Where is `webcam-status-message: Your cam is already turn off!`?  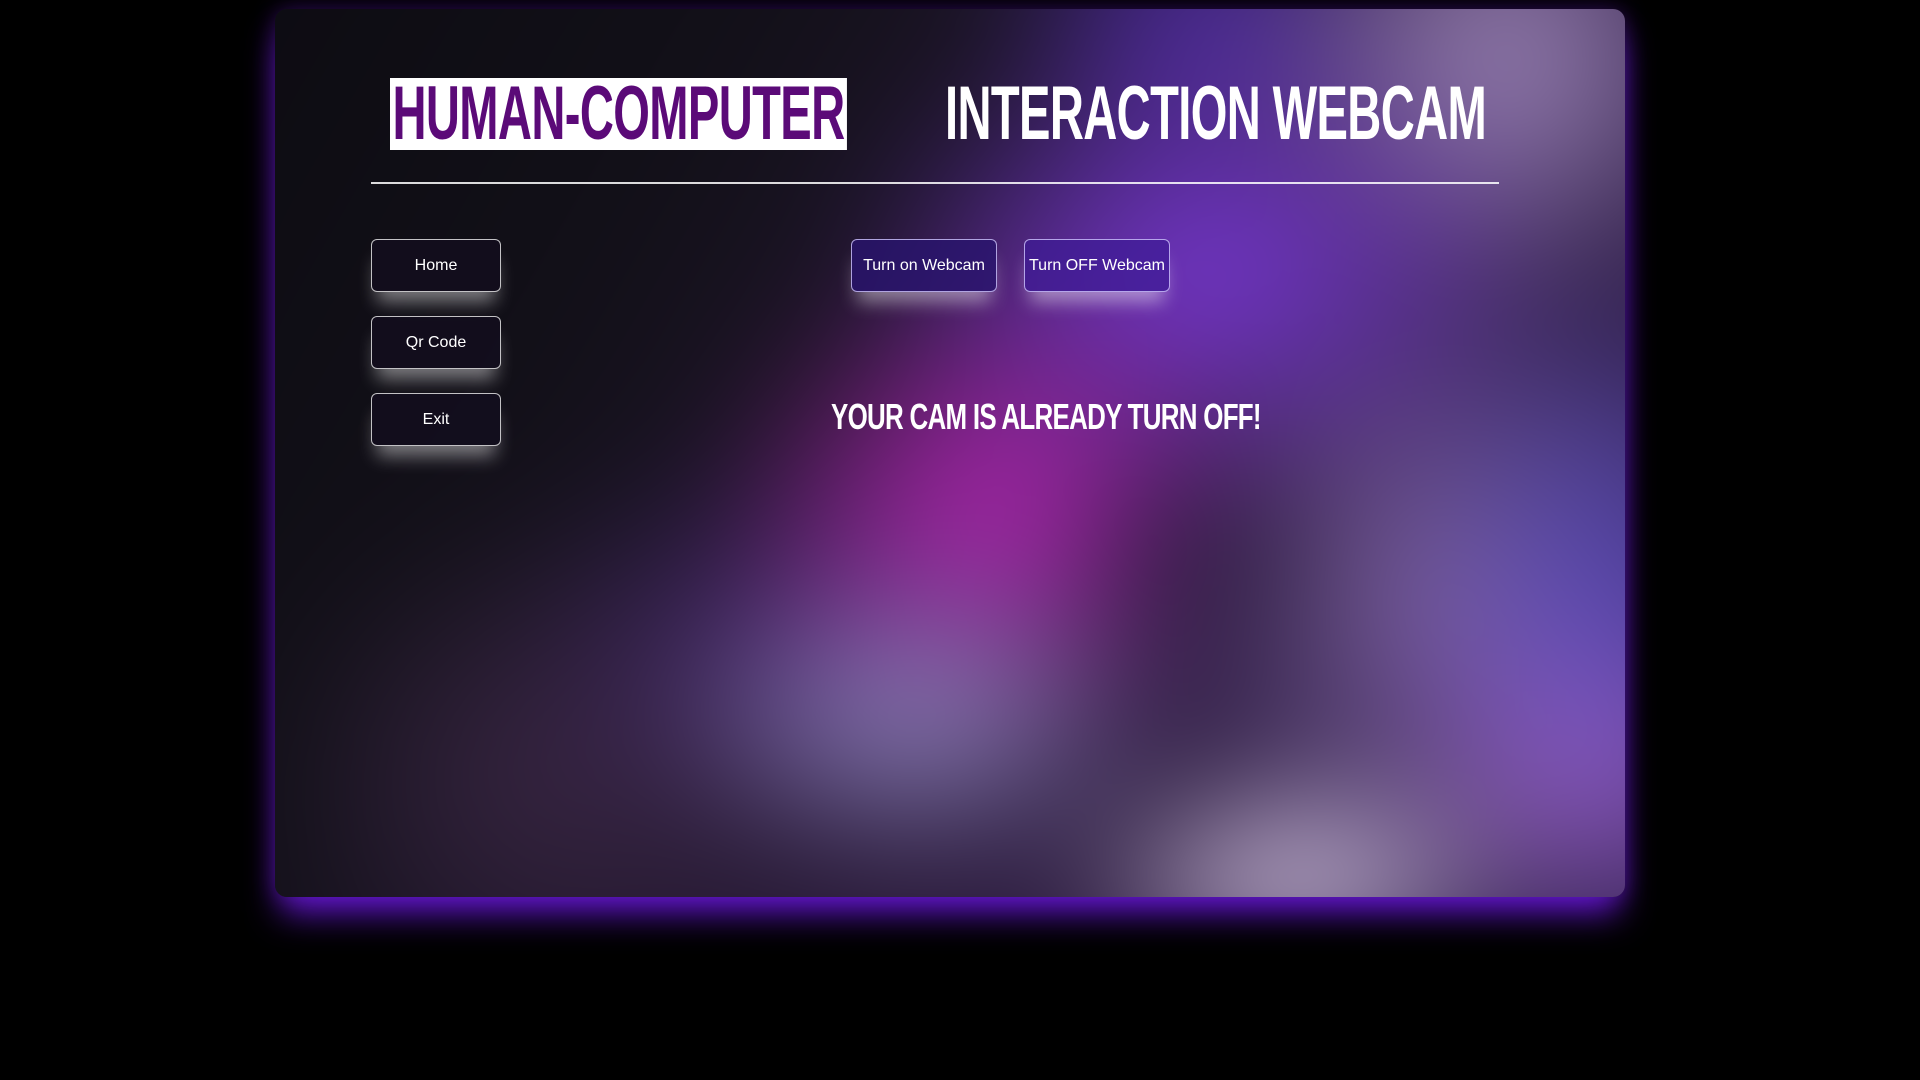 webcam-status-message: Your cam is already turn off! is located at coordinates (1046, 416).